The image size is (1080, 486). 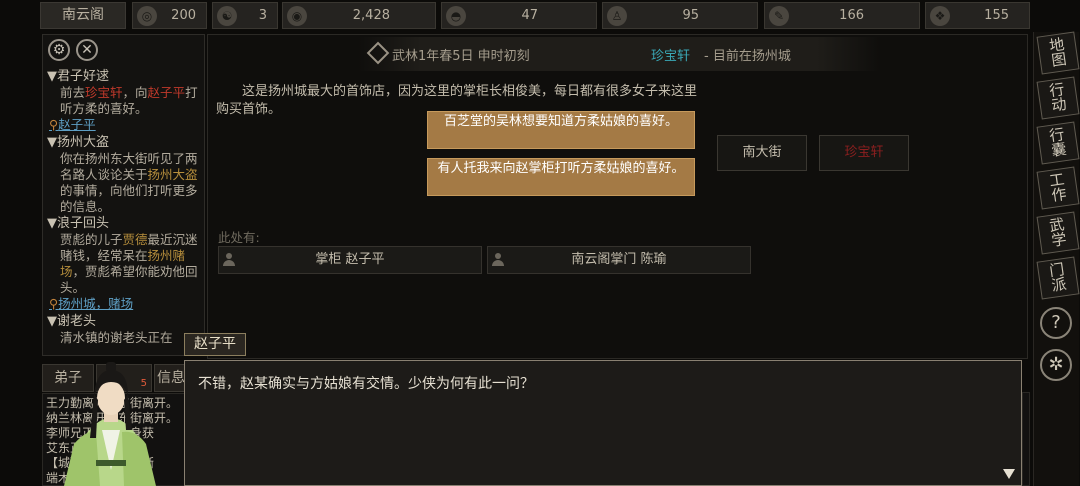 What do you see at coordinates (519, 15) in the screenshot?
I see `stat-food: ◓ 47` at bounding box center [519, 15].